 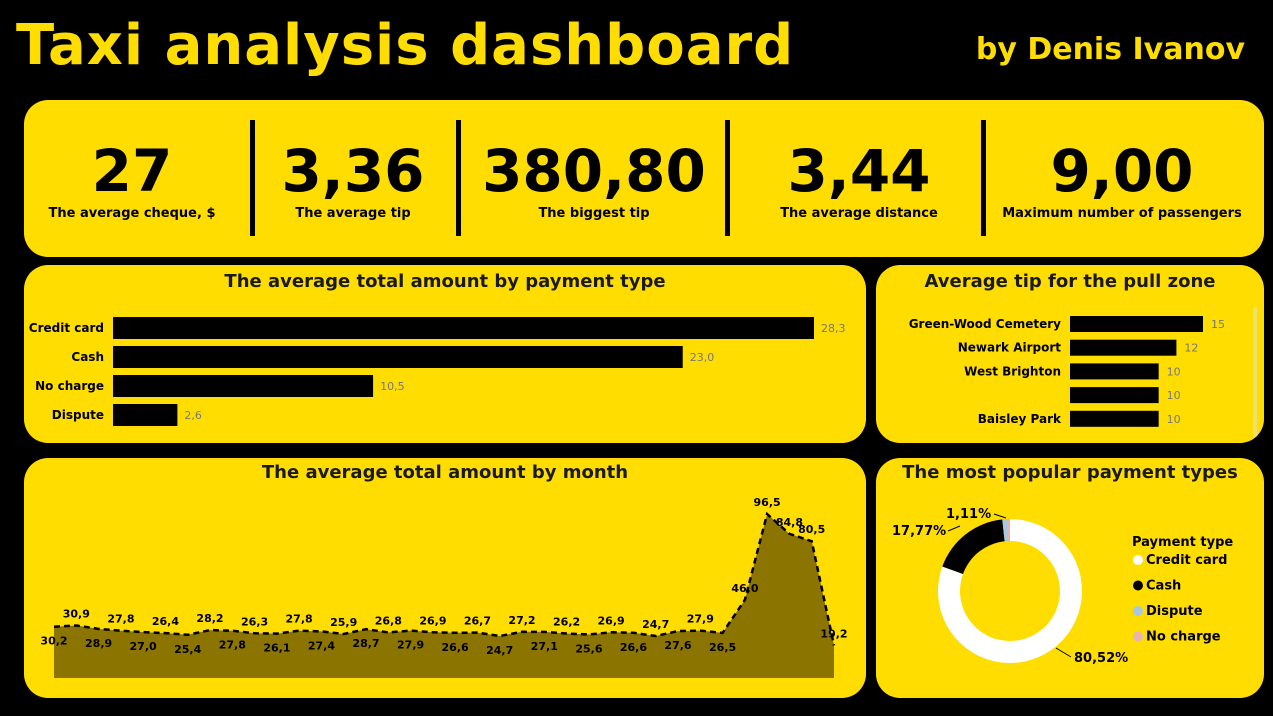 What do you see at coordinates (477, 621) in the screenshot?
I see `data-label: 26,7` at bounding box center [477, 621].